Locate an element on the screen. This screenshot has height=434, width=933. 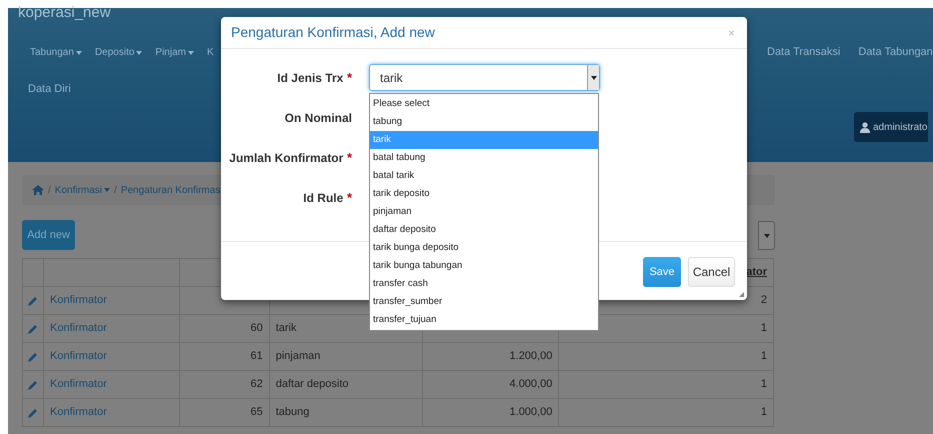
breadcrumb-link: Konfirmasi is located at coordinates (82, 190).